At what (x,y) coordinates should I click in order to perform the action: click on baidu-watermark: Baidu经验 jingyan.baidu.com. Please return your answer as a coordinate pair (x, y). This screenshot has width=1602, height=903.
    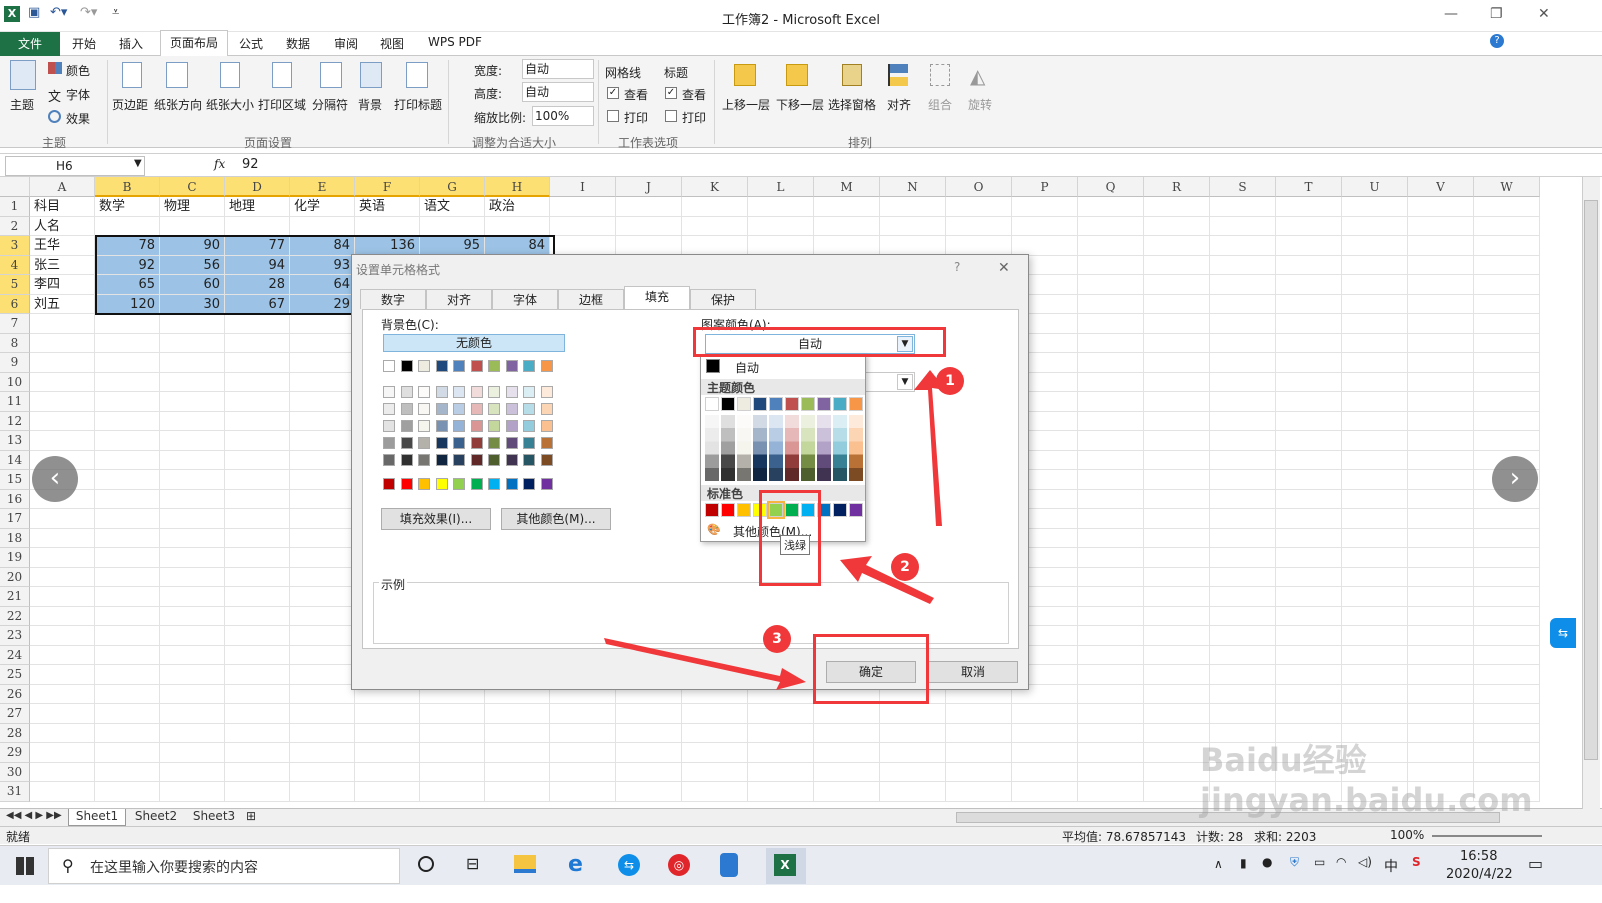
    Looking at the image, I should click on (1366, 780).